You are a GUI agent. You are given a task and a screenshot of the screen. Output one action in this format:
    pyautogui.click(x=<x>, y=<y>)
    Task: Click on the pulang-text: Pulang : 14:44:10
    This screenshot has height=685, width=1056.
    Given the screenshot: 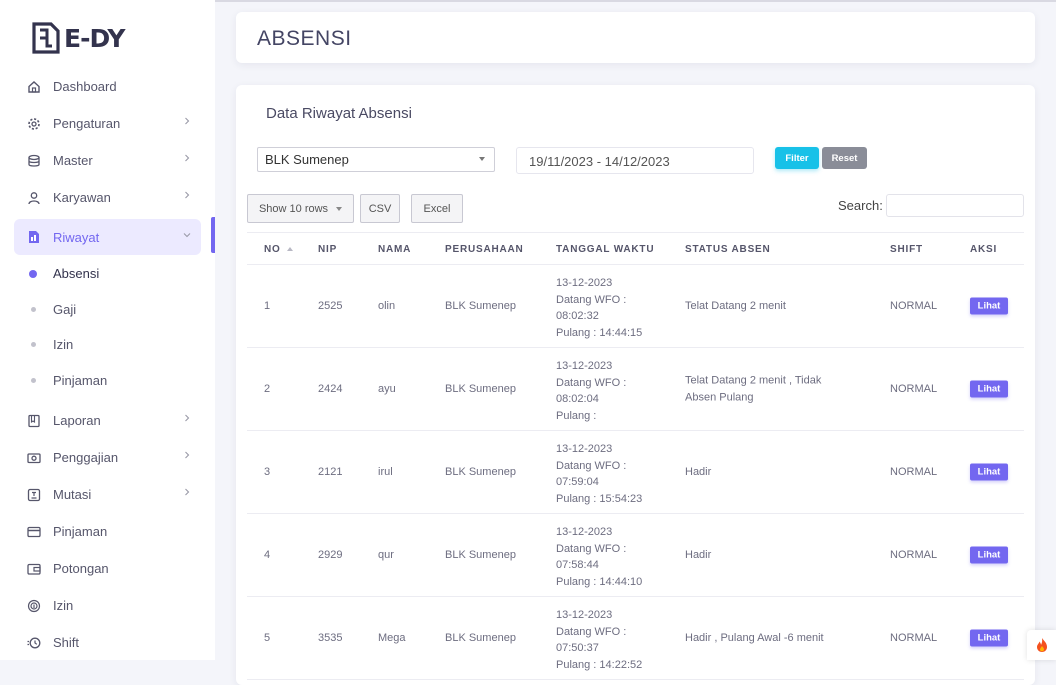 What is the action you would take?
    pyautogui.click(x=599, y=581)
    